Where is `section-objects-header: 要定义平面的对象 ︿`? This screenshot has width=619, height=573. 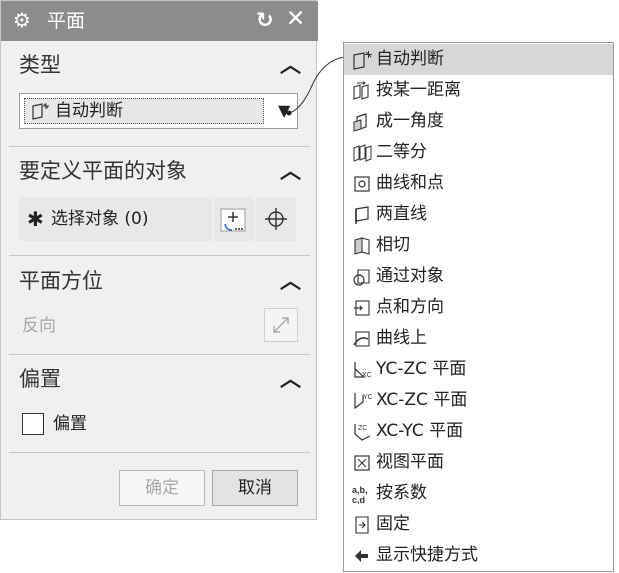
section-objects-header: 要定义平面的对象 ︿ is located at coordinates (159, 171).